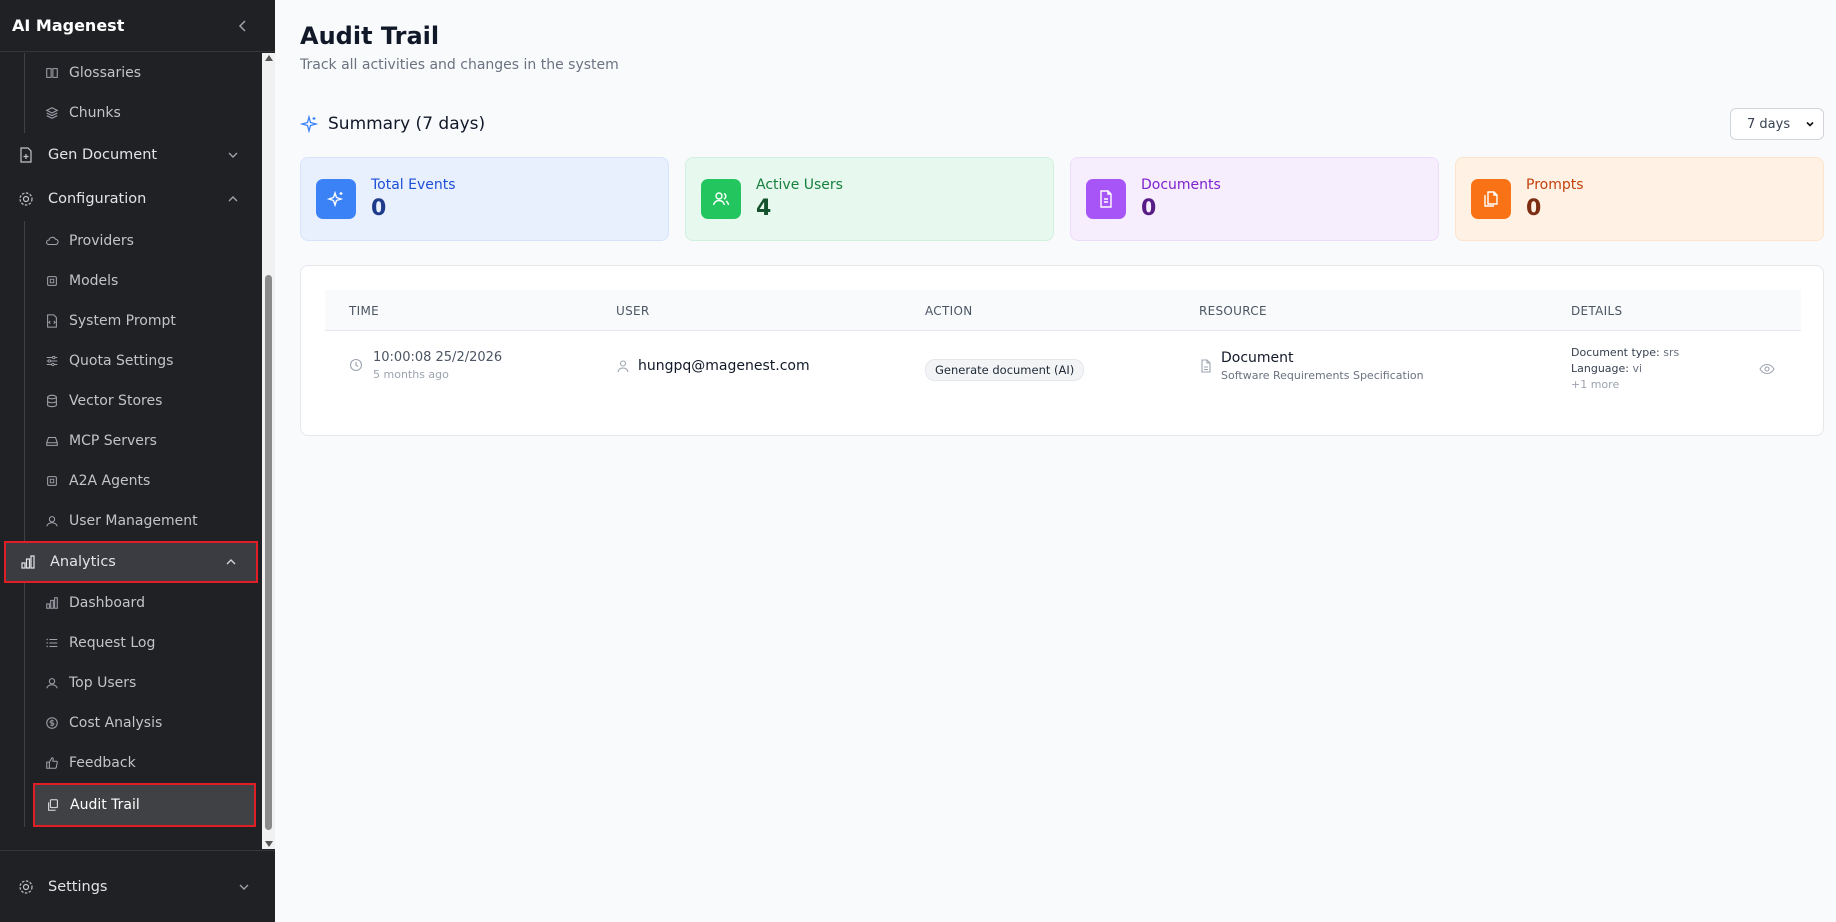  I want to click on sidebar-item-audit-trail: Audit Trail, so click(144, 805).